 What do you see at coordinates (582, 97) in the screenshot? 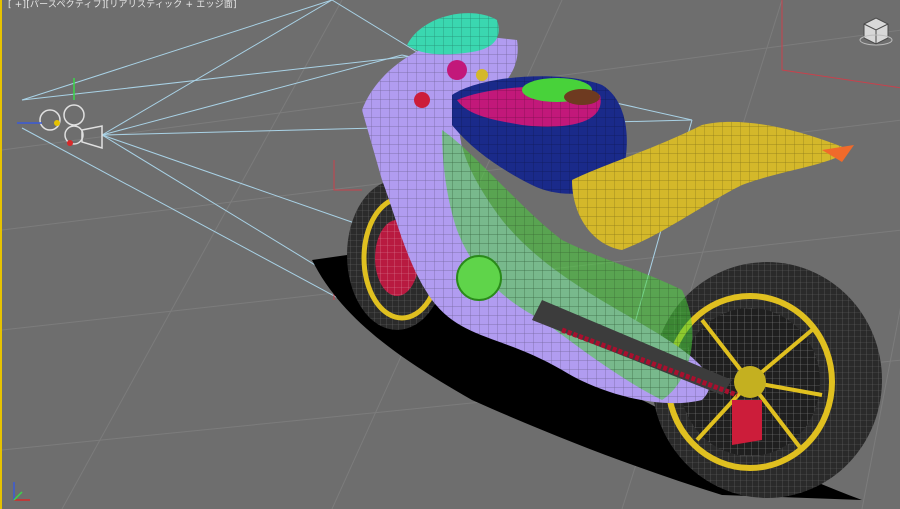
I see `tank-cap-cover` at bounding box center [582, 97].